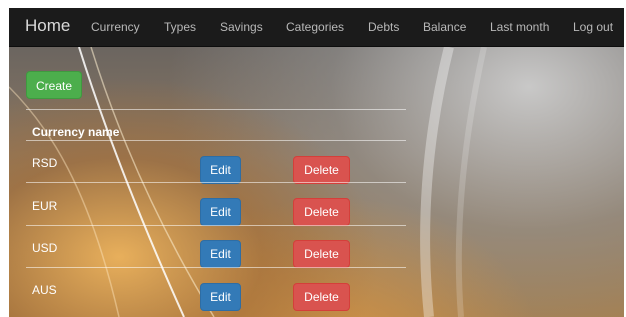  I want to click on nav-types-link: Types, so click(180, 27).